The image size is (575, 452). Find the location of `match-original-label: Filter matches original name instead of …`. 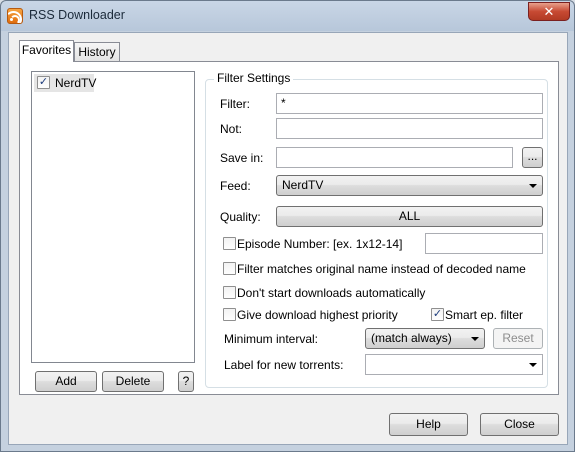

match-original-label: Filter matches original name instead of … is located at coordinates (381, 269).